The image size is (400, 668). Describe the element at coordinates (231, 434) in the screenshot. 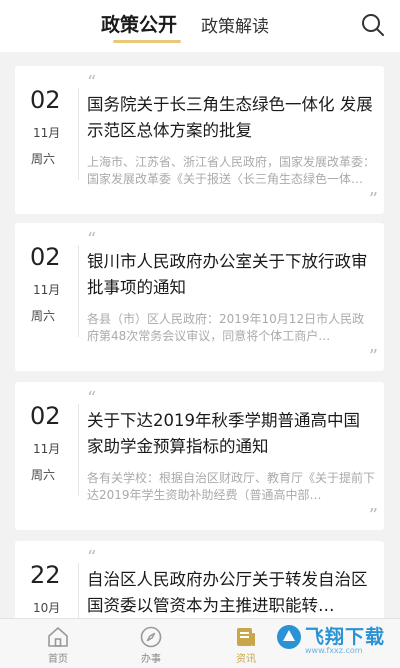

I see `article-title: 关于下达2019年秋季学期普通高中国家助学金预算指标的通知` at that location.